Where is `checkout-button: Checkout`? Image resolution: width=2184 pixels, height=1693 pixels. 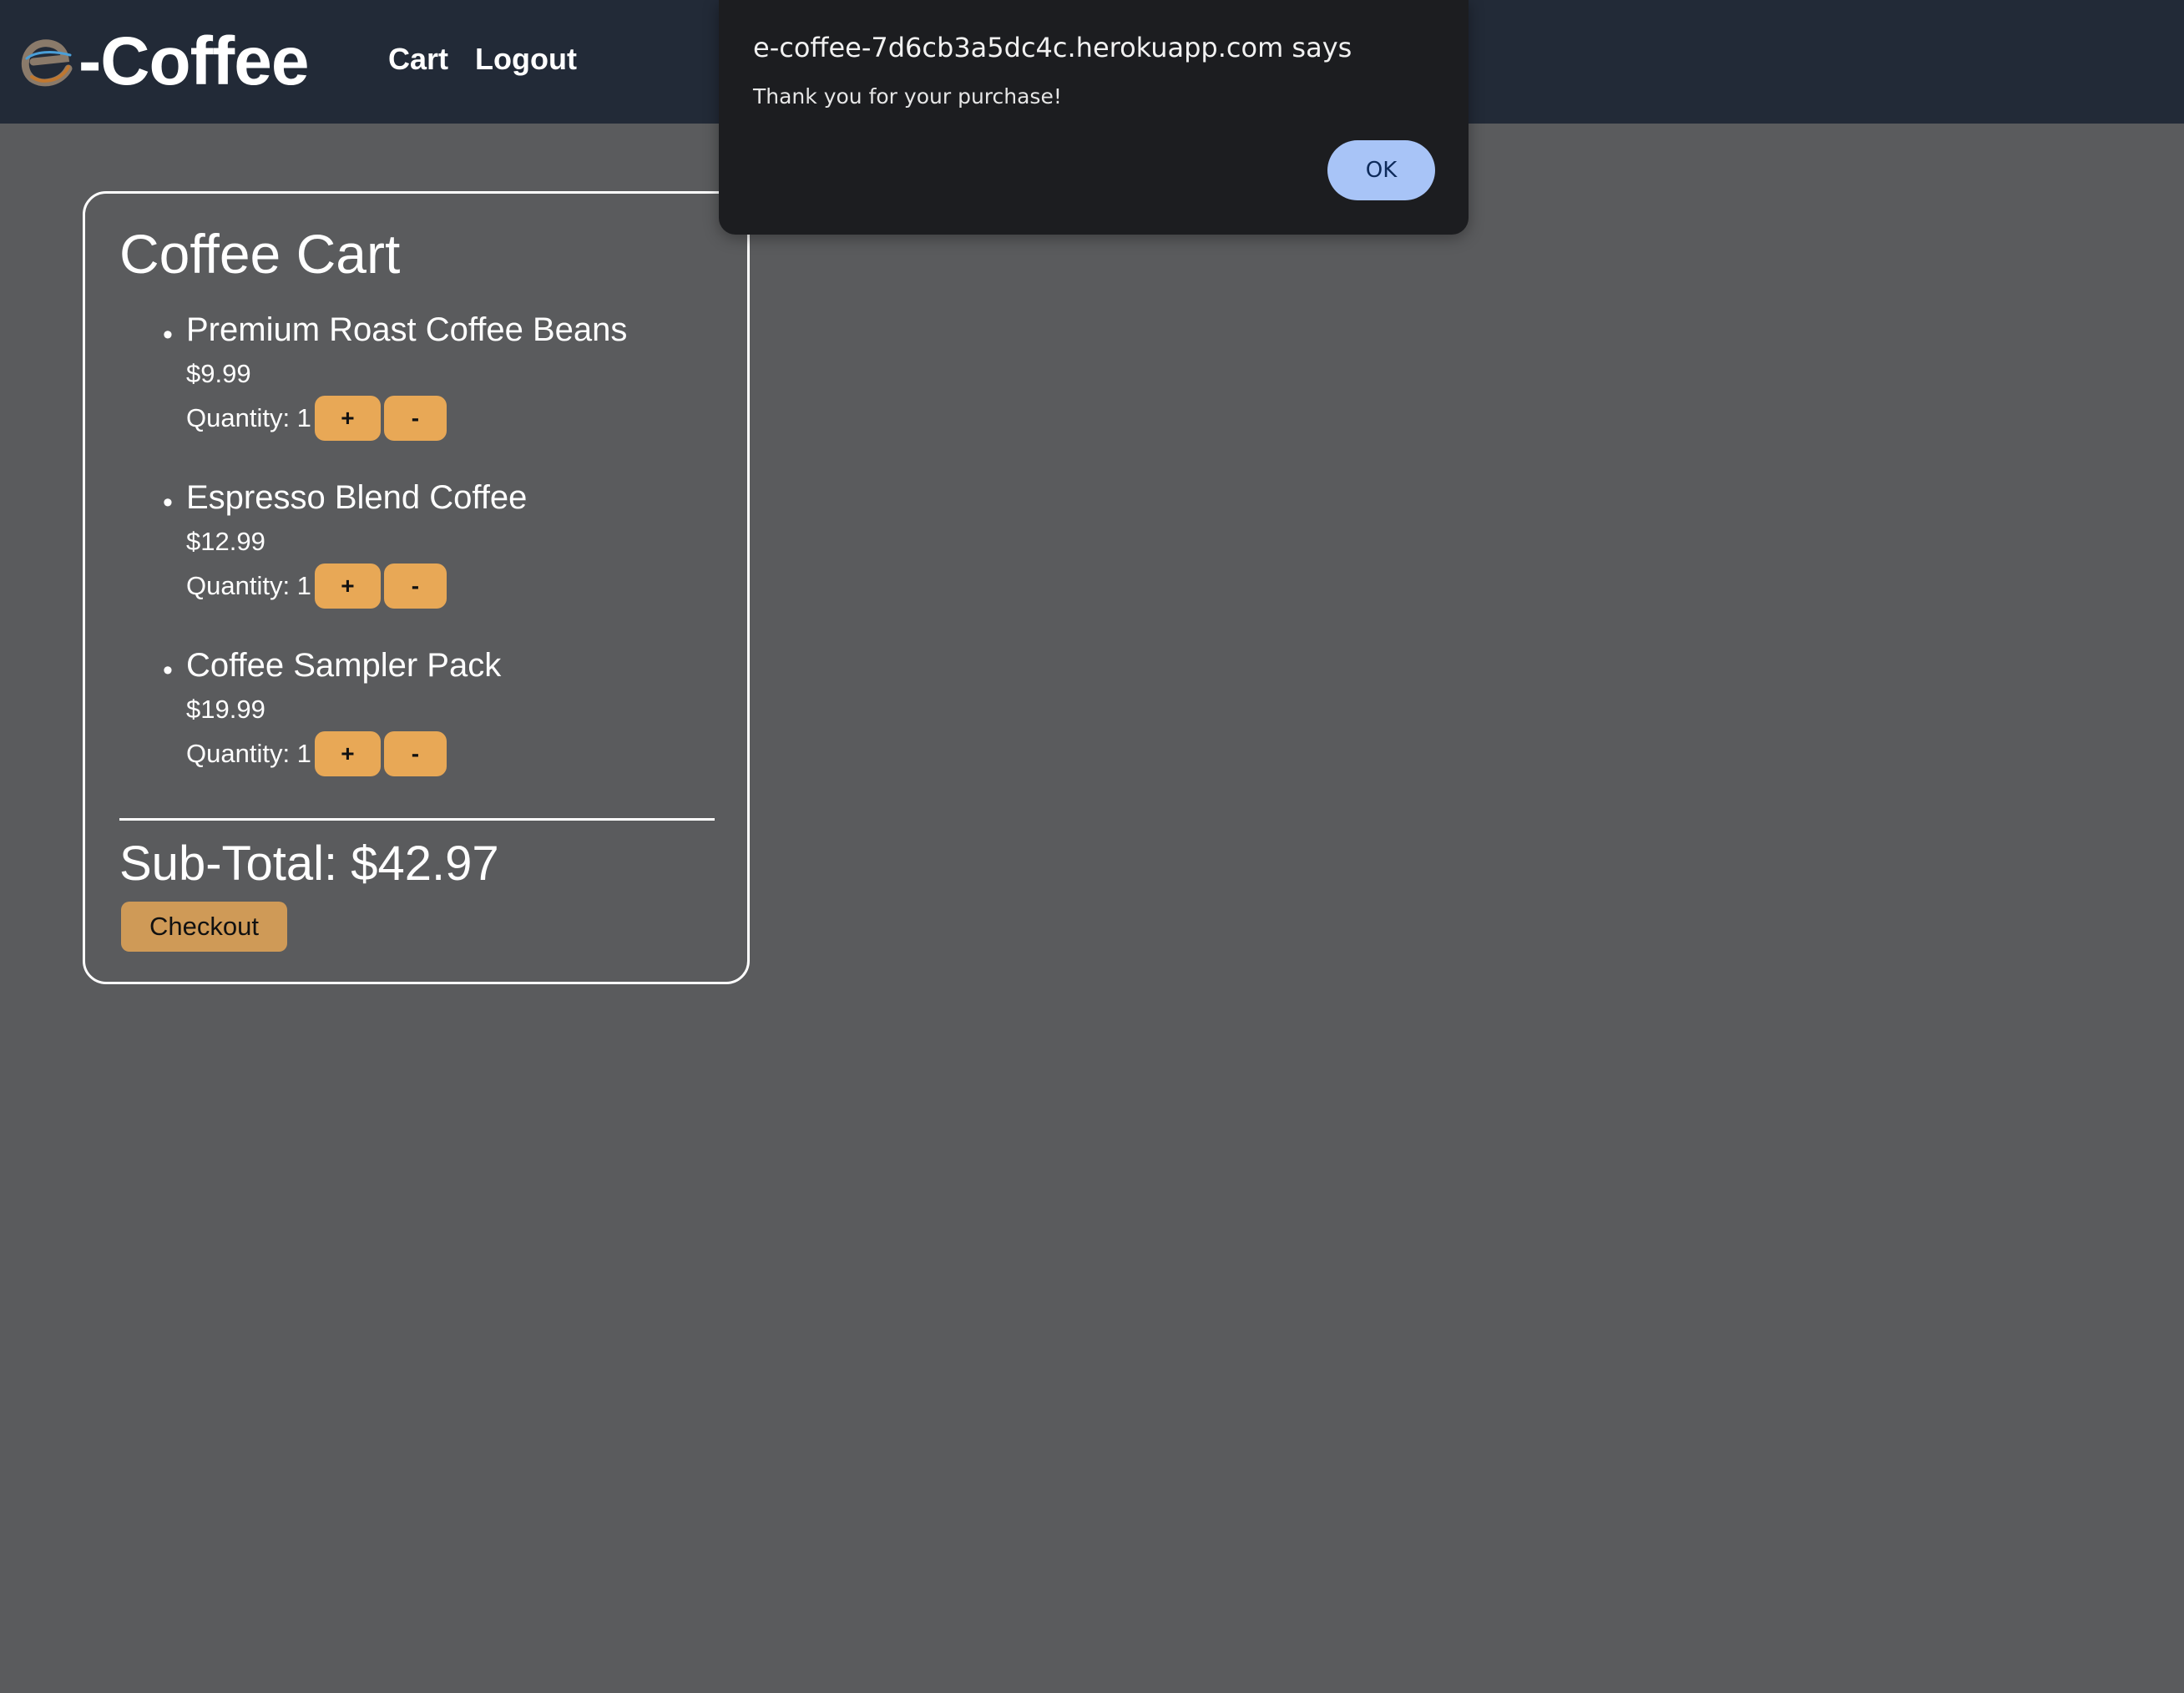 checkout-button: Checkout is located at coordinates (204, 927).